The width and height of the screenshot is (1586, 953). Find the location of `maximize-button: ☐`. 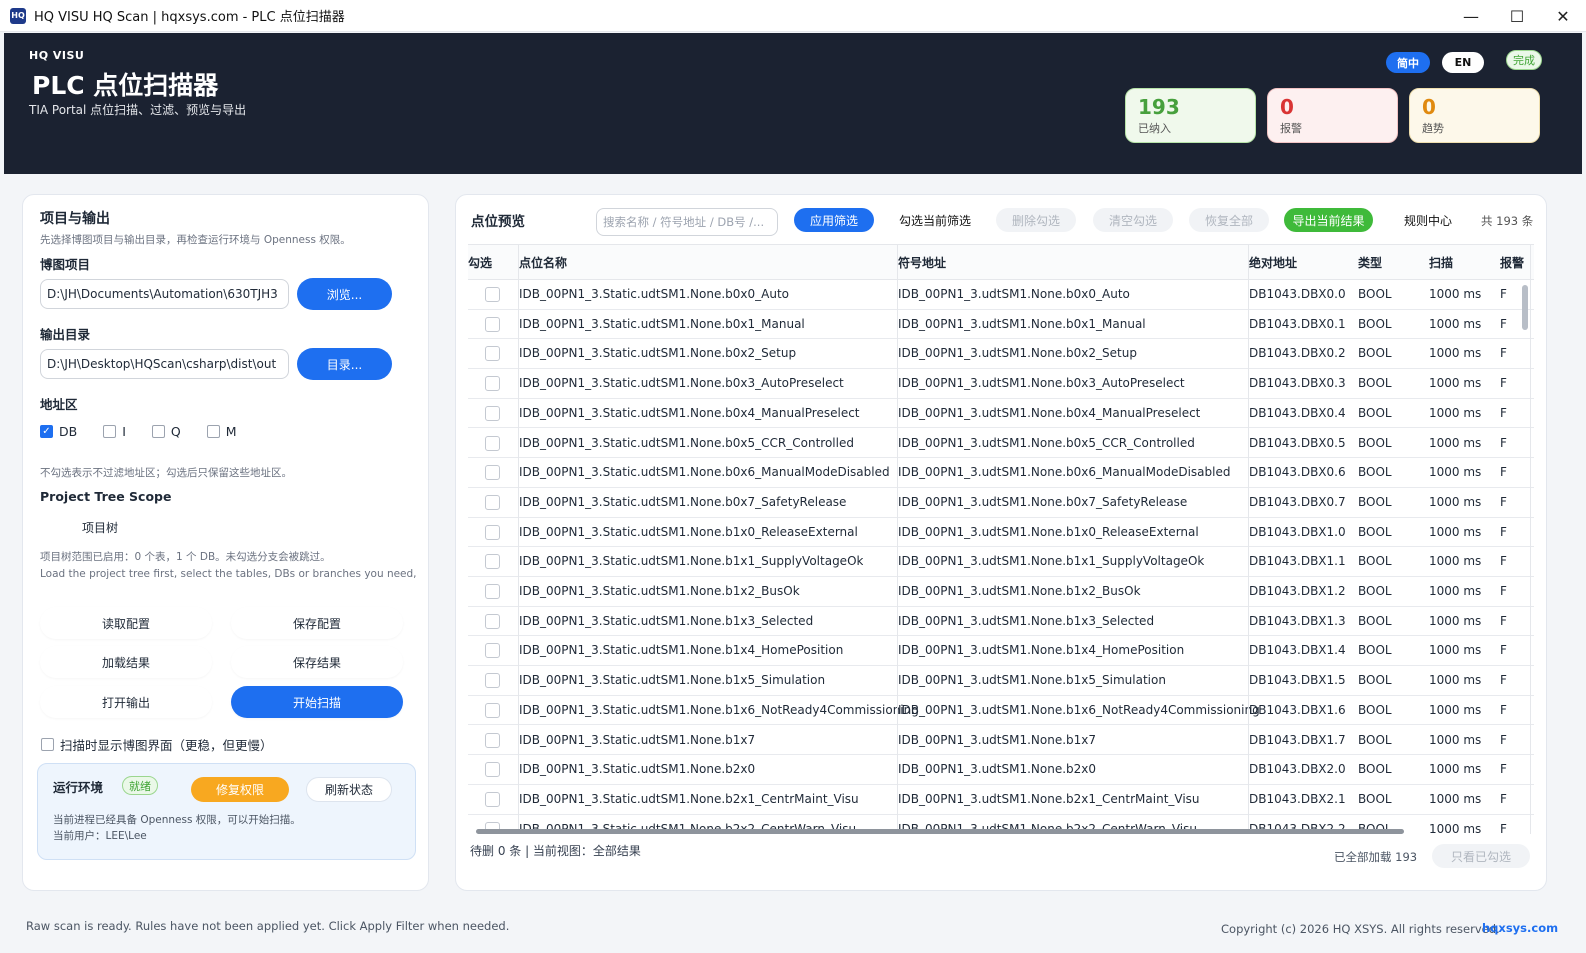

maximize-button: ☐ is located at coordinates (1517, 16).